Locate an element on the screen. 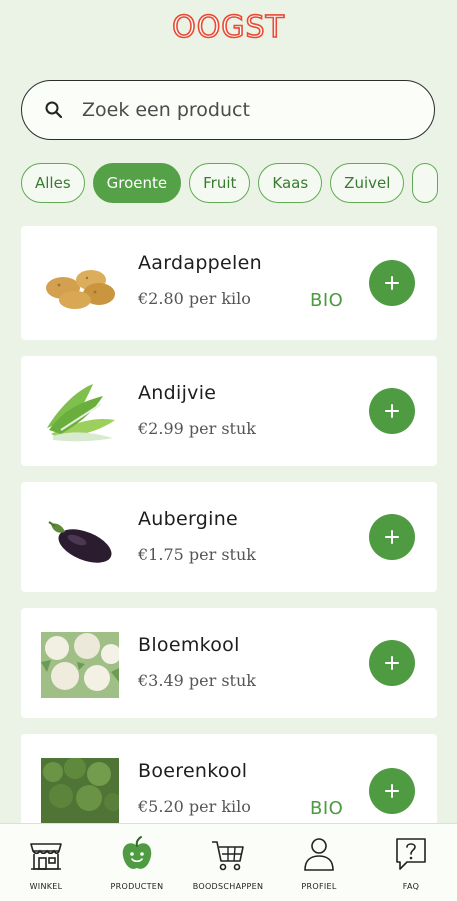 The height and width of the screenshot is (901, 457). product-price: €1.75 per stuk is located at coordinates (197, 554).